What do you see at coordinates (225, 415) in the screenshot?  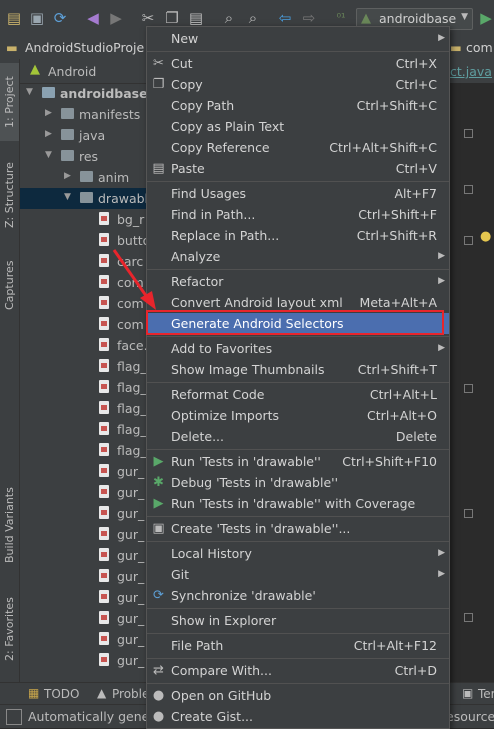 I see `menu-item-label: Optimize Imports` at bounding box center [225, 415].